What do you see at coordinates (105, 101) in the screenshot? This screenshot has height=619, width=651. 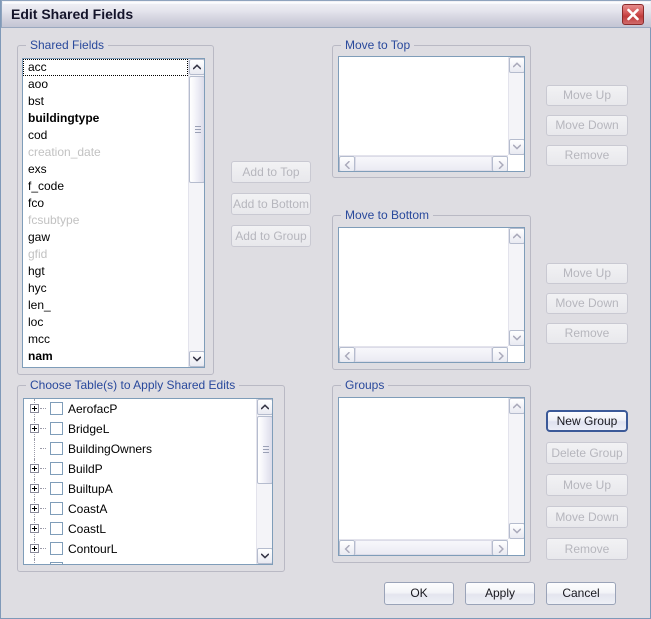 I see `shared-field-item: bst` at bounding box center [105, 101].